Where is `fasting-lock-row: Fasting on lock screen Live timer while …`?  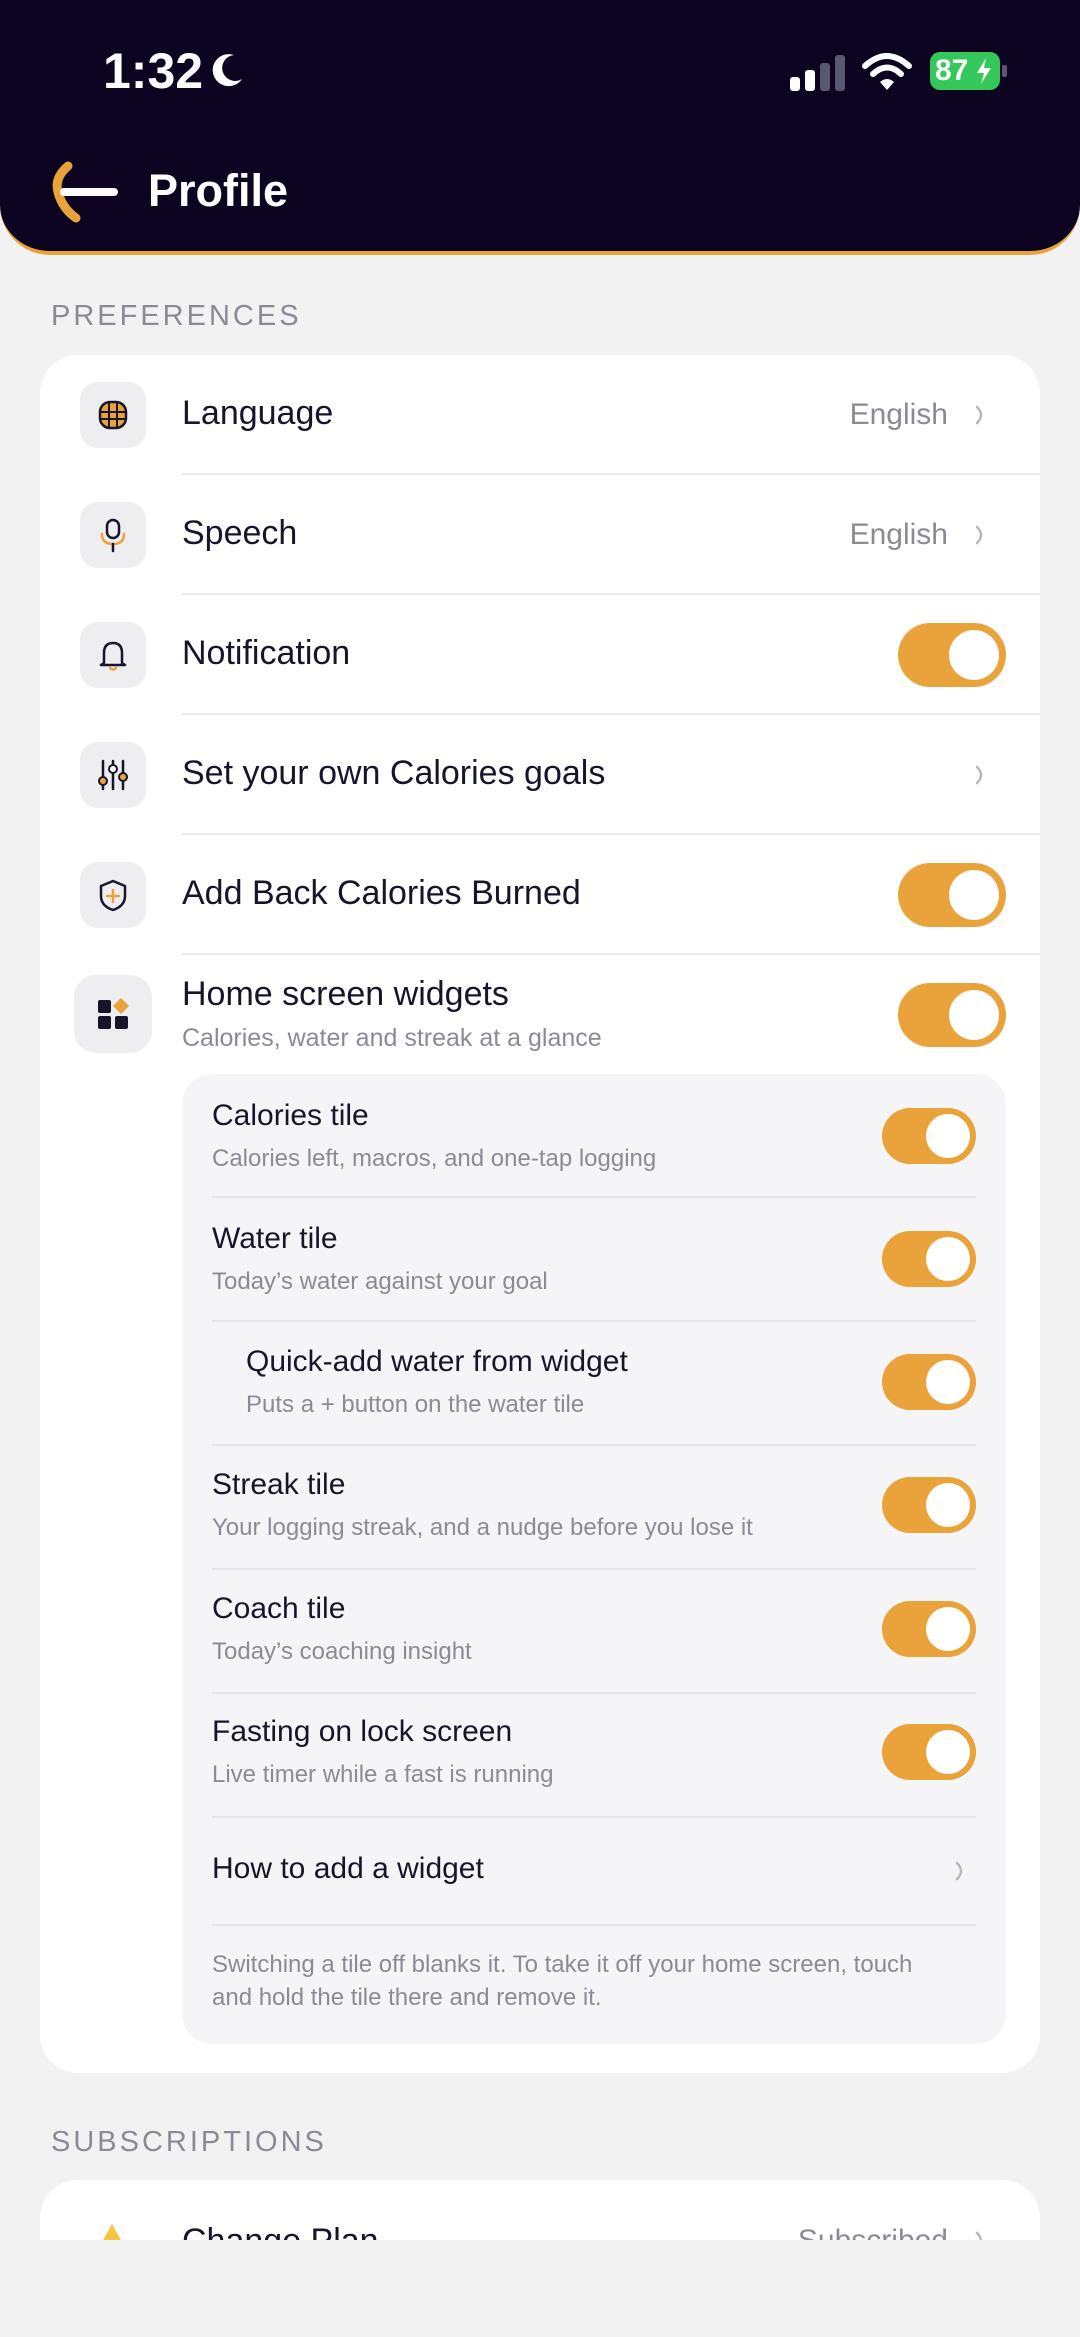
fasting-lock-row: Fasting on lock screen Live timer while … is located at coordinates (594, 1755).